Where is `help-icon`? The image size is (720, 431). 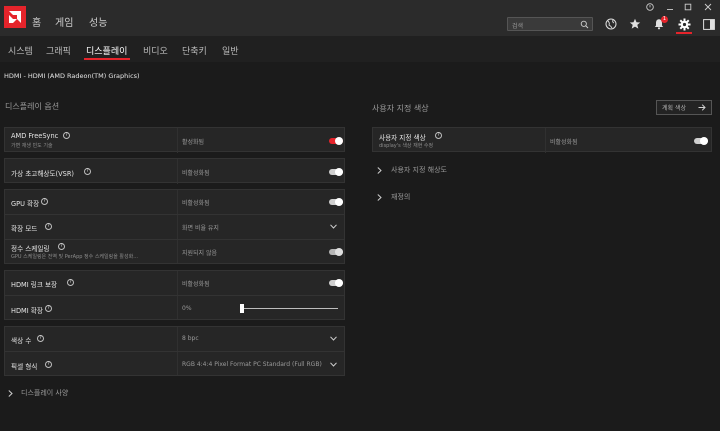
help-icon is located at coordinates (650, 7).